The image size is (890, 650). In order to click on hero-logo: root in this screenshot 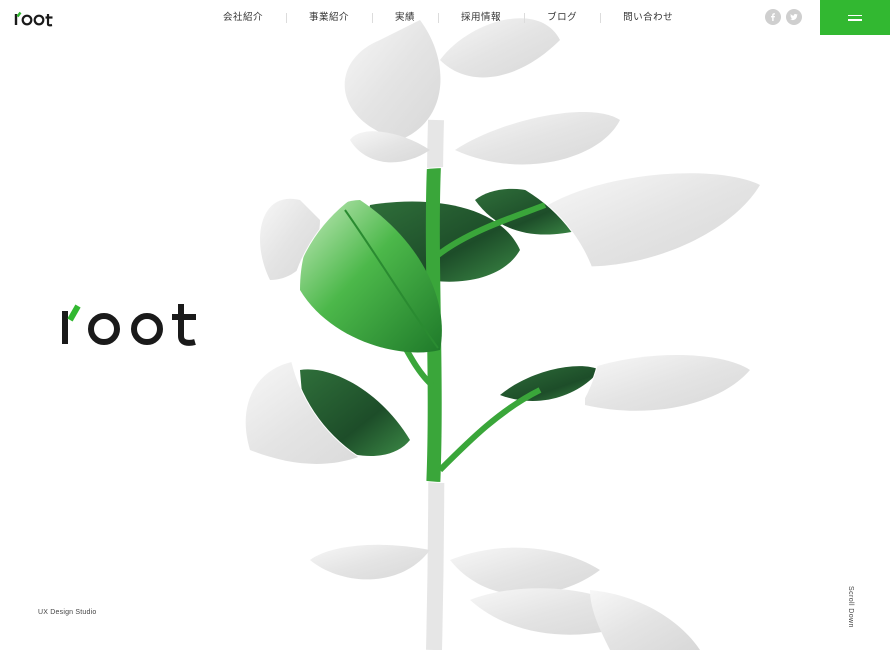, I will do `click(128, 321)`.